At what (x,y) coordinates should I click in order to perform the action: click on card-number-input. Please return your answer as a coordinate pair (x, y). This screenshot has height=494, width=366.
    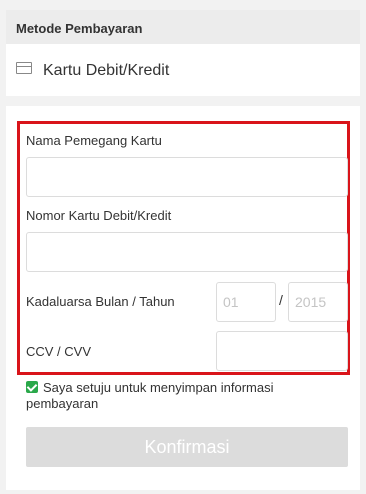
    Looking at the image, I should click on (187, 252).